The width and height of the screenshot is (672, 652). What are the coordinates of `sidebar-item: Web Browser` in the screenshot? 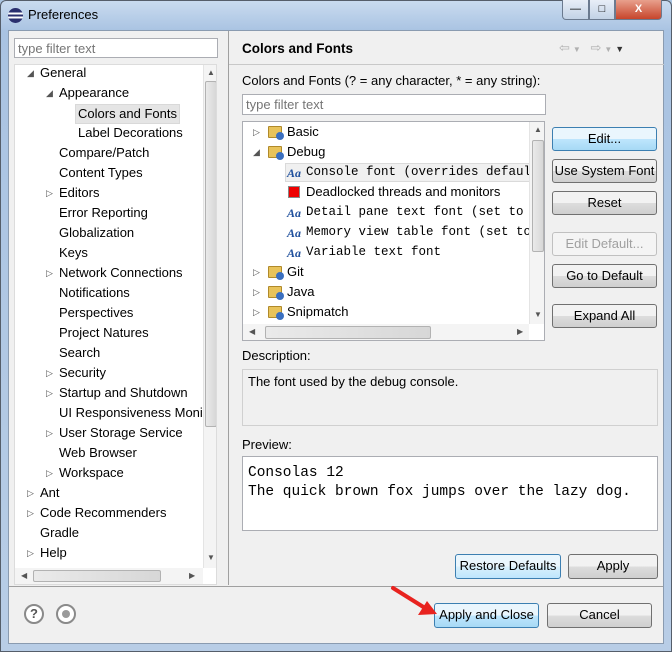 It's located at (98, 453).